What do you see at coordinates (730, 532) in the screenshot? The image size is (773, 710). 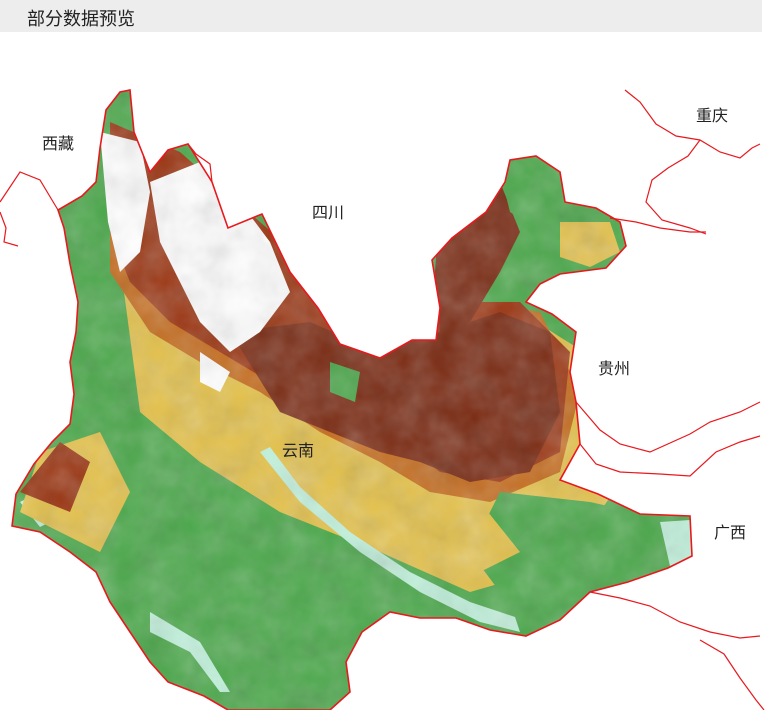 I see `label-guangxi: 广西` at bounding box center [730, 532].